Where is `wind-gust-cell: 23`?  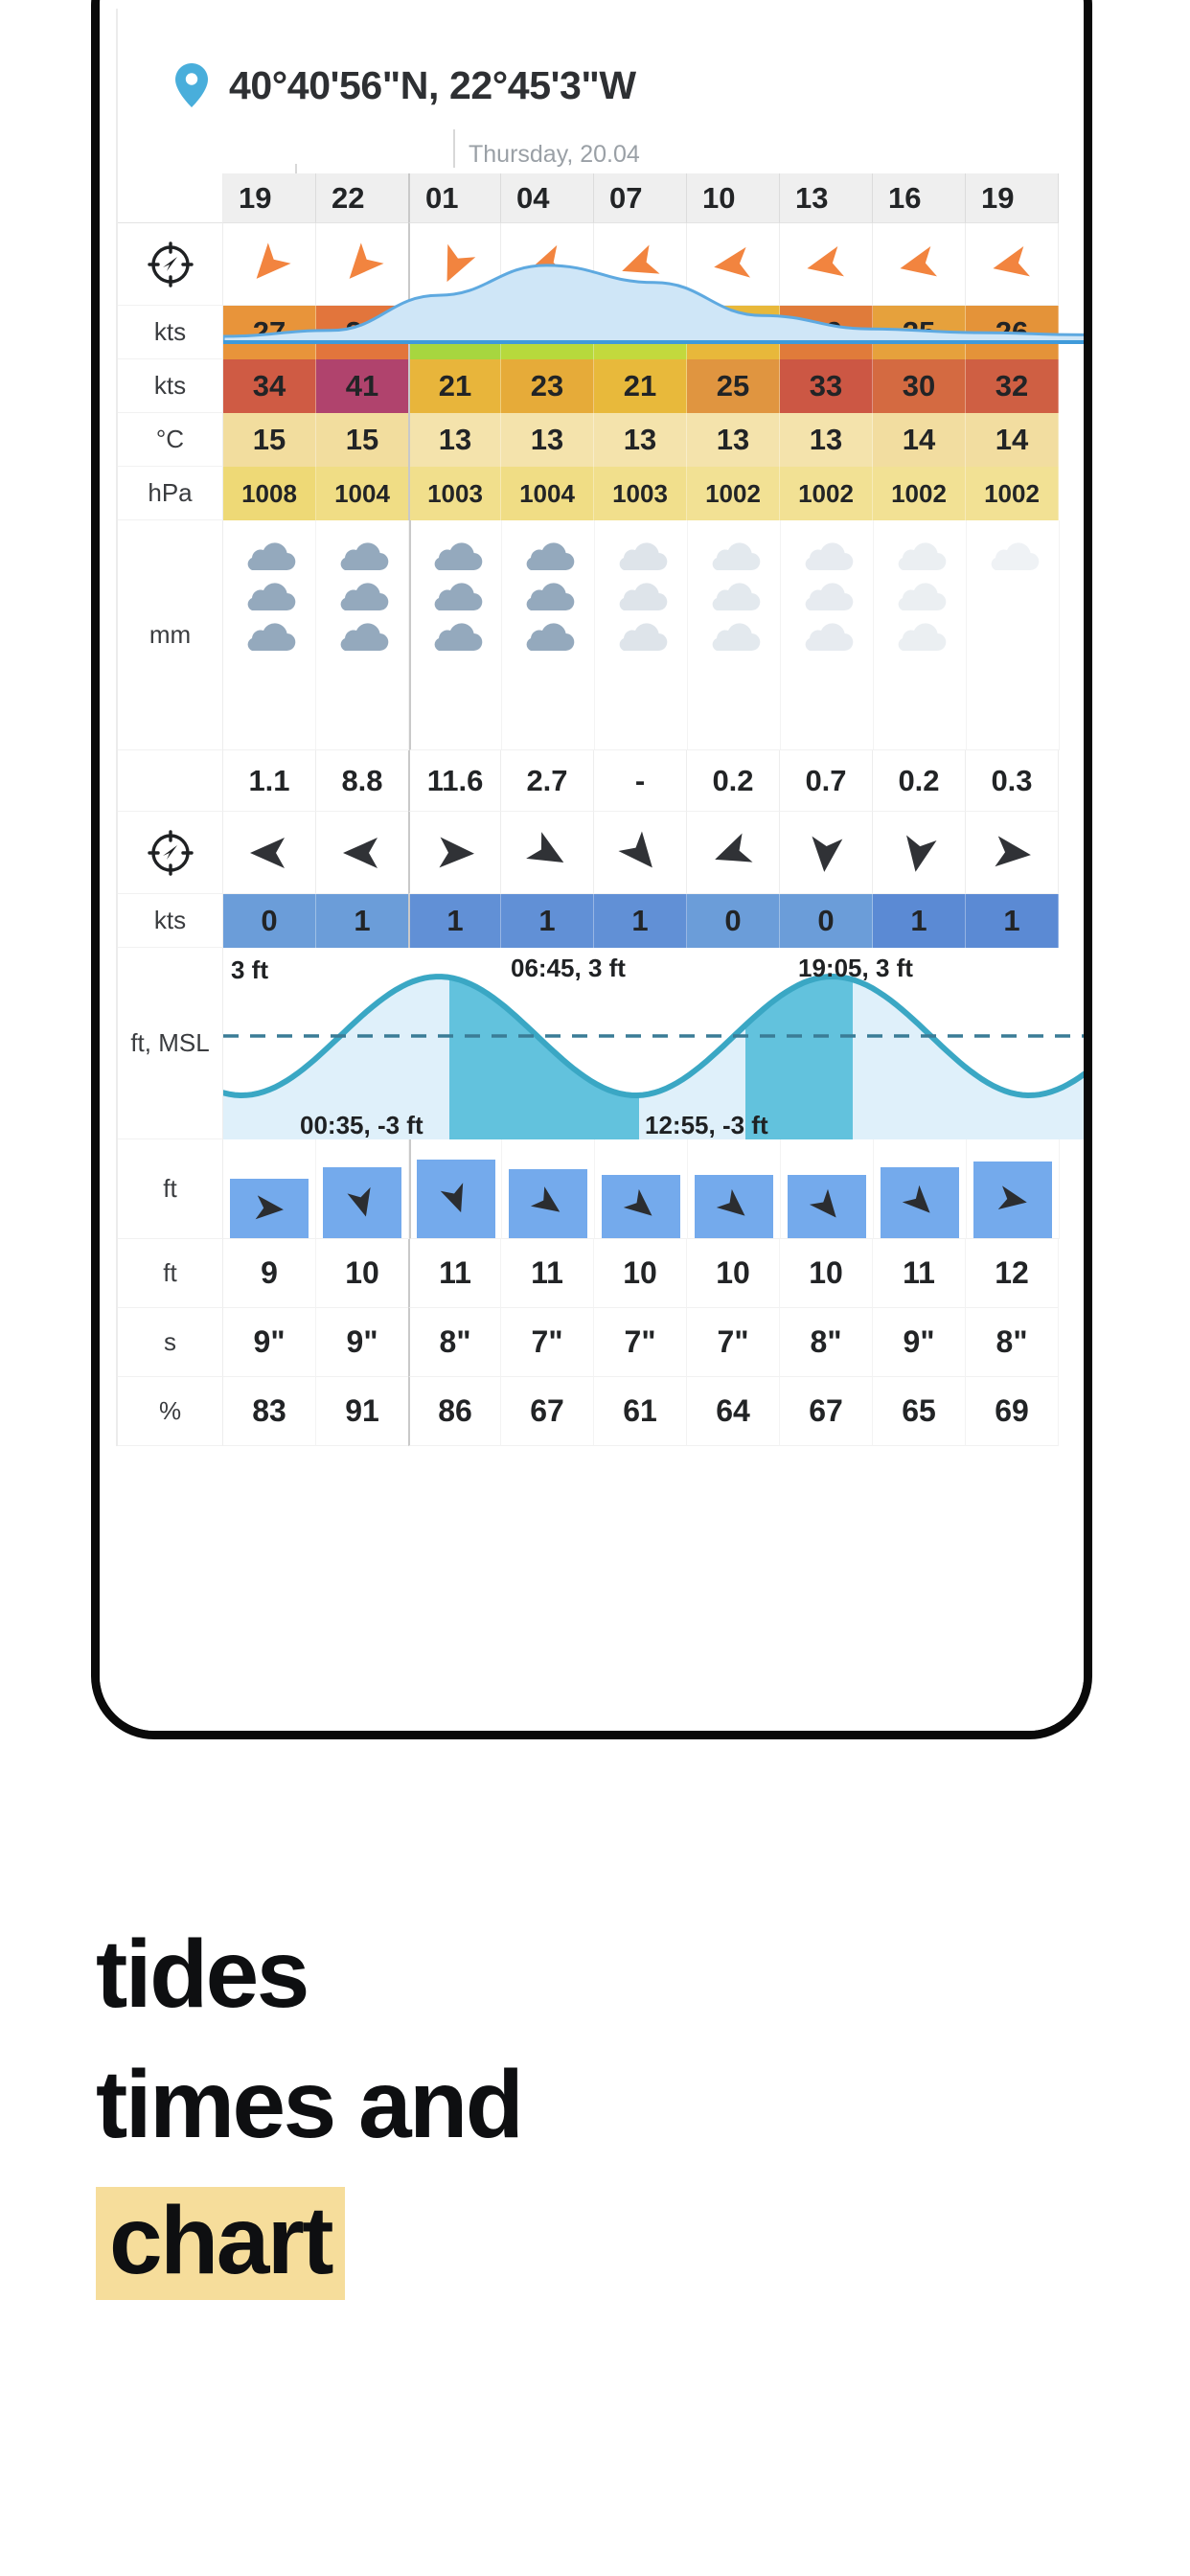 wind-gust-cell: 23 is located at coordinates (547, 386).